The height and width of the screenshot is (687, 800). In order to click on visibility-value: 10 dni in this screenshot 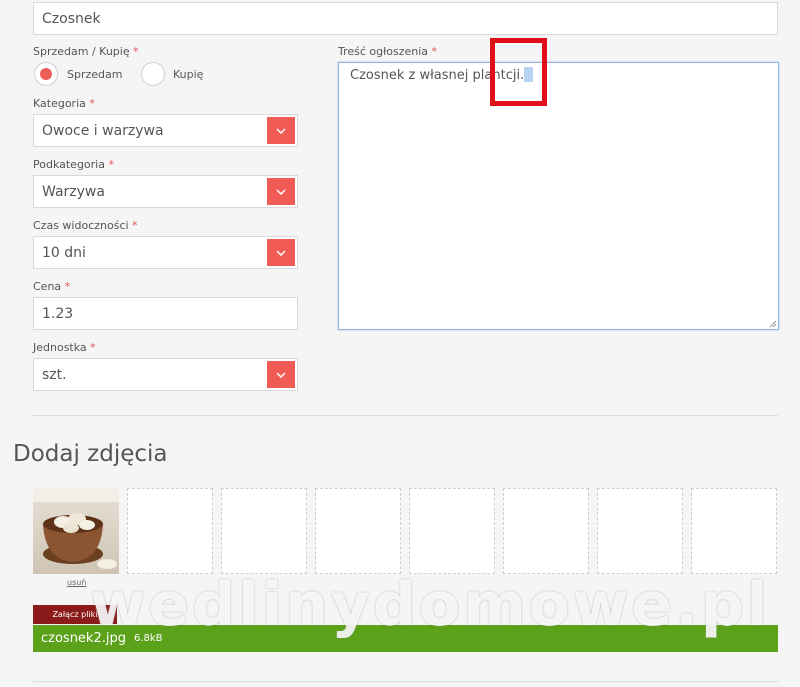, I will do `click(64, 252)`.